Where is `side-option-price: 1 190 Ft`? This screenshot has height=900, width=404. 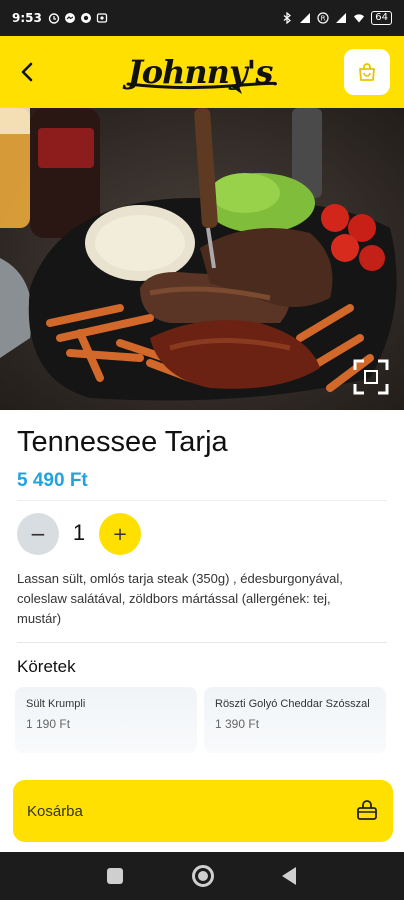 side-option-price: 1 190 Ft is located at coordinates (48, 724).